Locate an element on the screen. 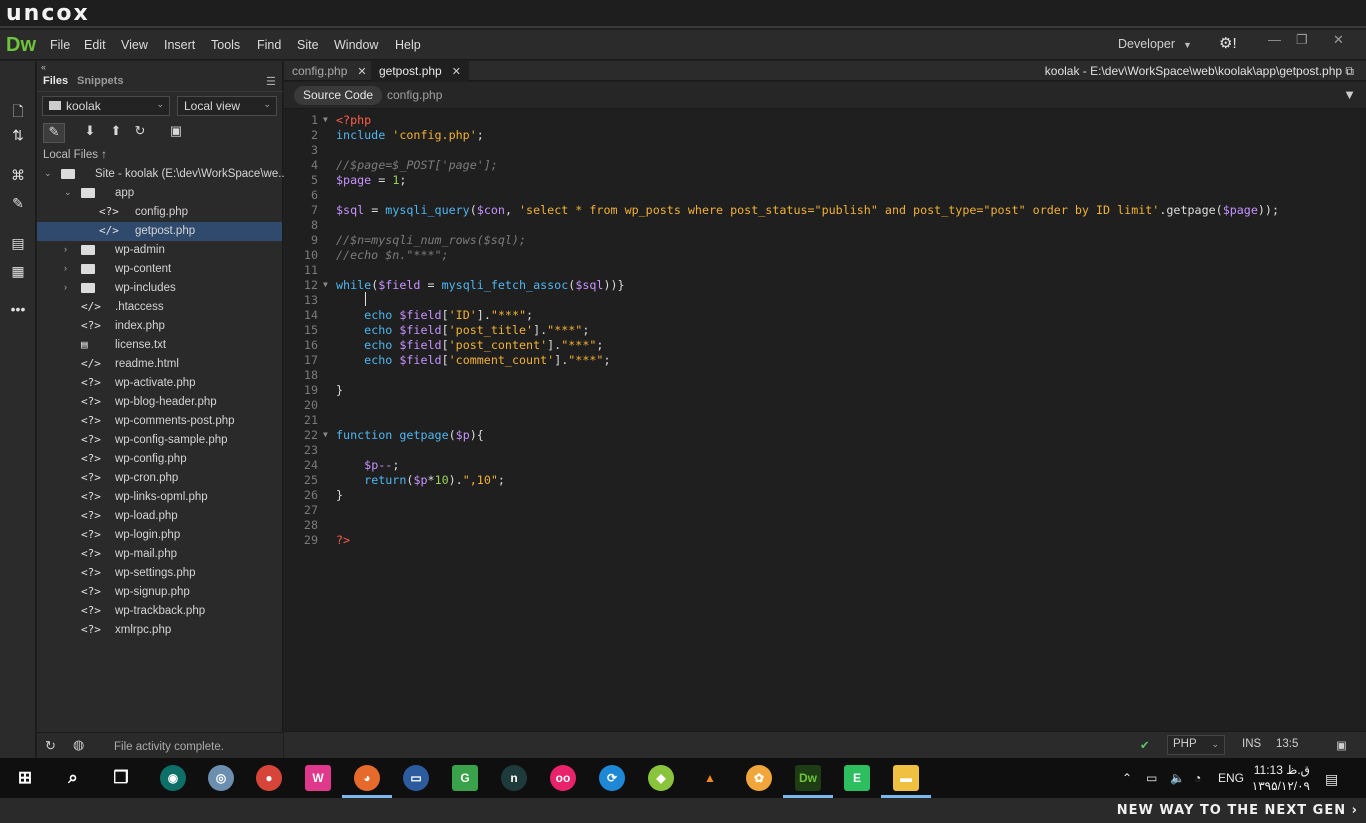 The height and width of the screenshot is (823, 1366). globe-icon: ◍ is located at coordinates (78, 745).